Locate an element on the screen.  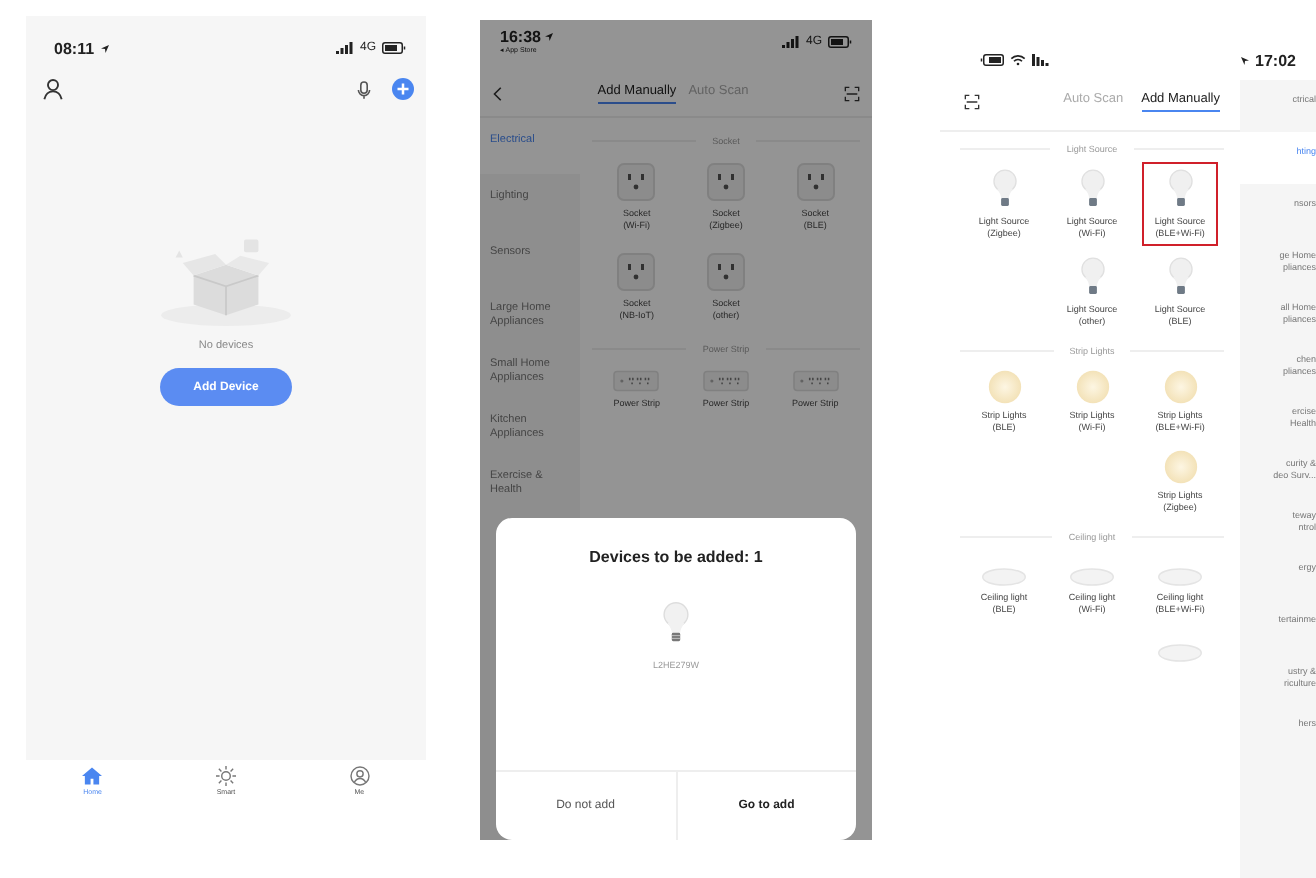
status-time: 08:11 is located at coordinates (74, 48).